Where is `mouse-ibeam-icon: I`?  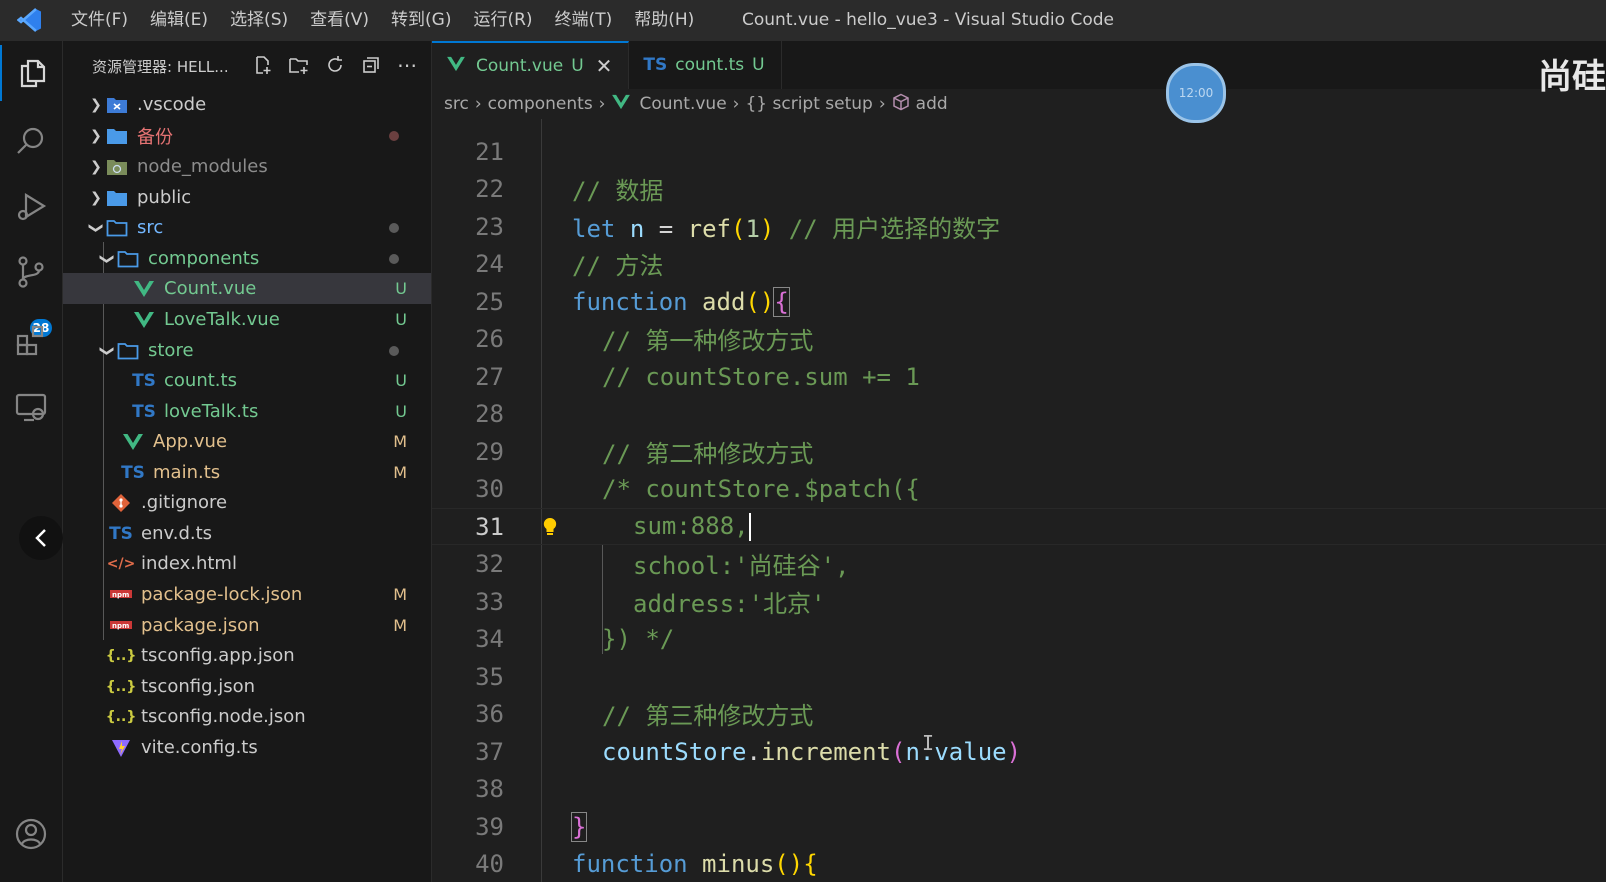 mouse-ibeam-icon: I is located at coordinates (928, 743).